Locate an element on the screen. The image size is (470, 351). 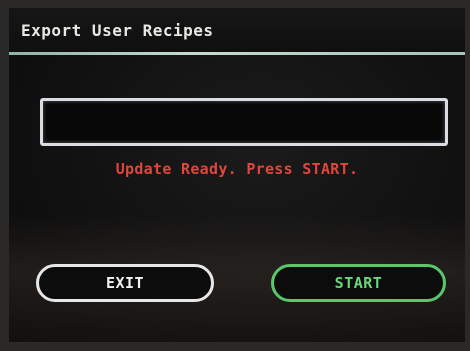
page-title: Export User Recipes is located at coordinates (117, 30).